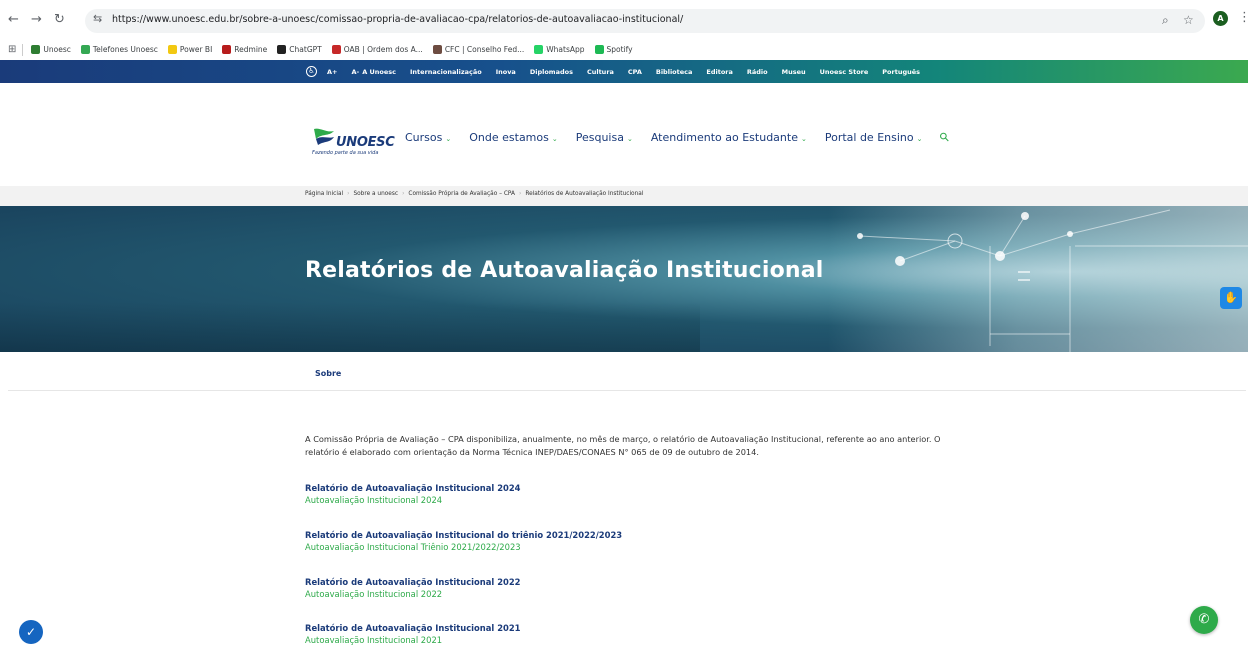 Image resolution: width=1248 pixels, height=645 pixels. What do you see at coordinates (12, 49) in the screenshot?
I see `apps-grid-icon: ⊞` at bounding box center [12, 49].